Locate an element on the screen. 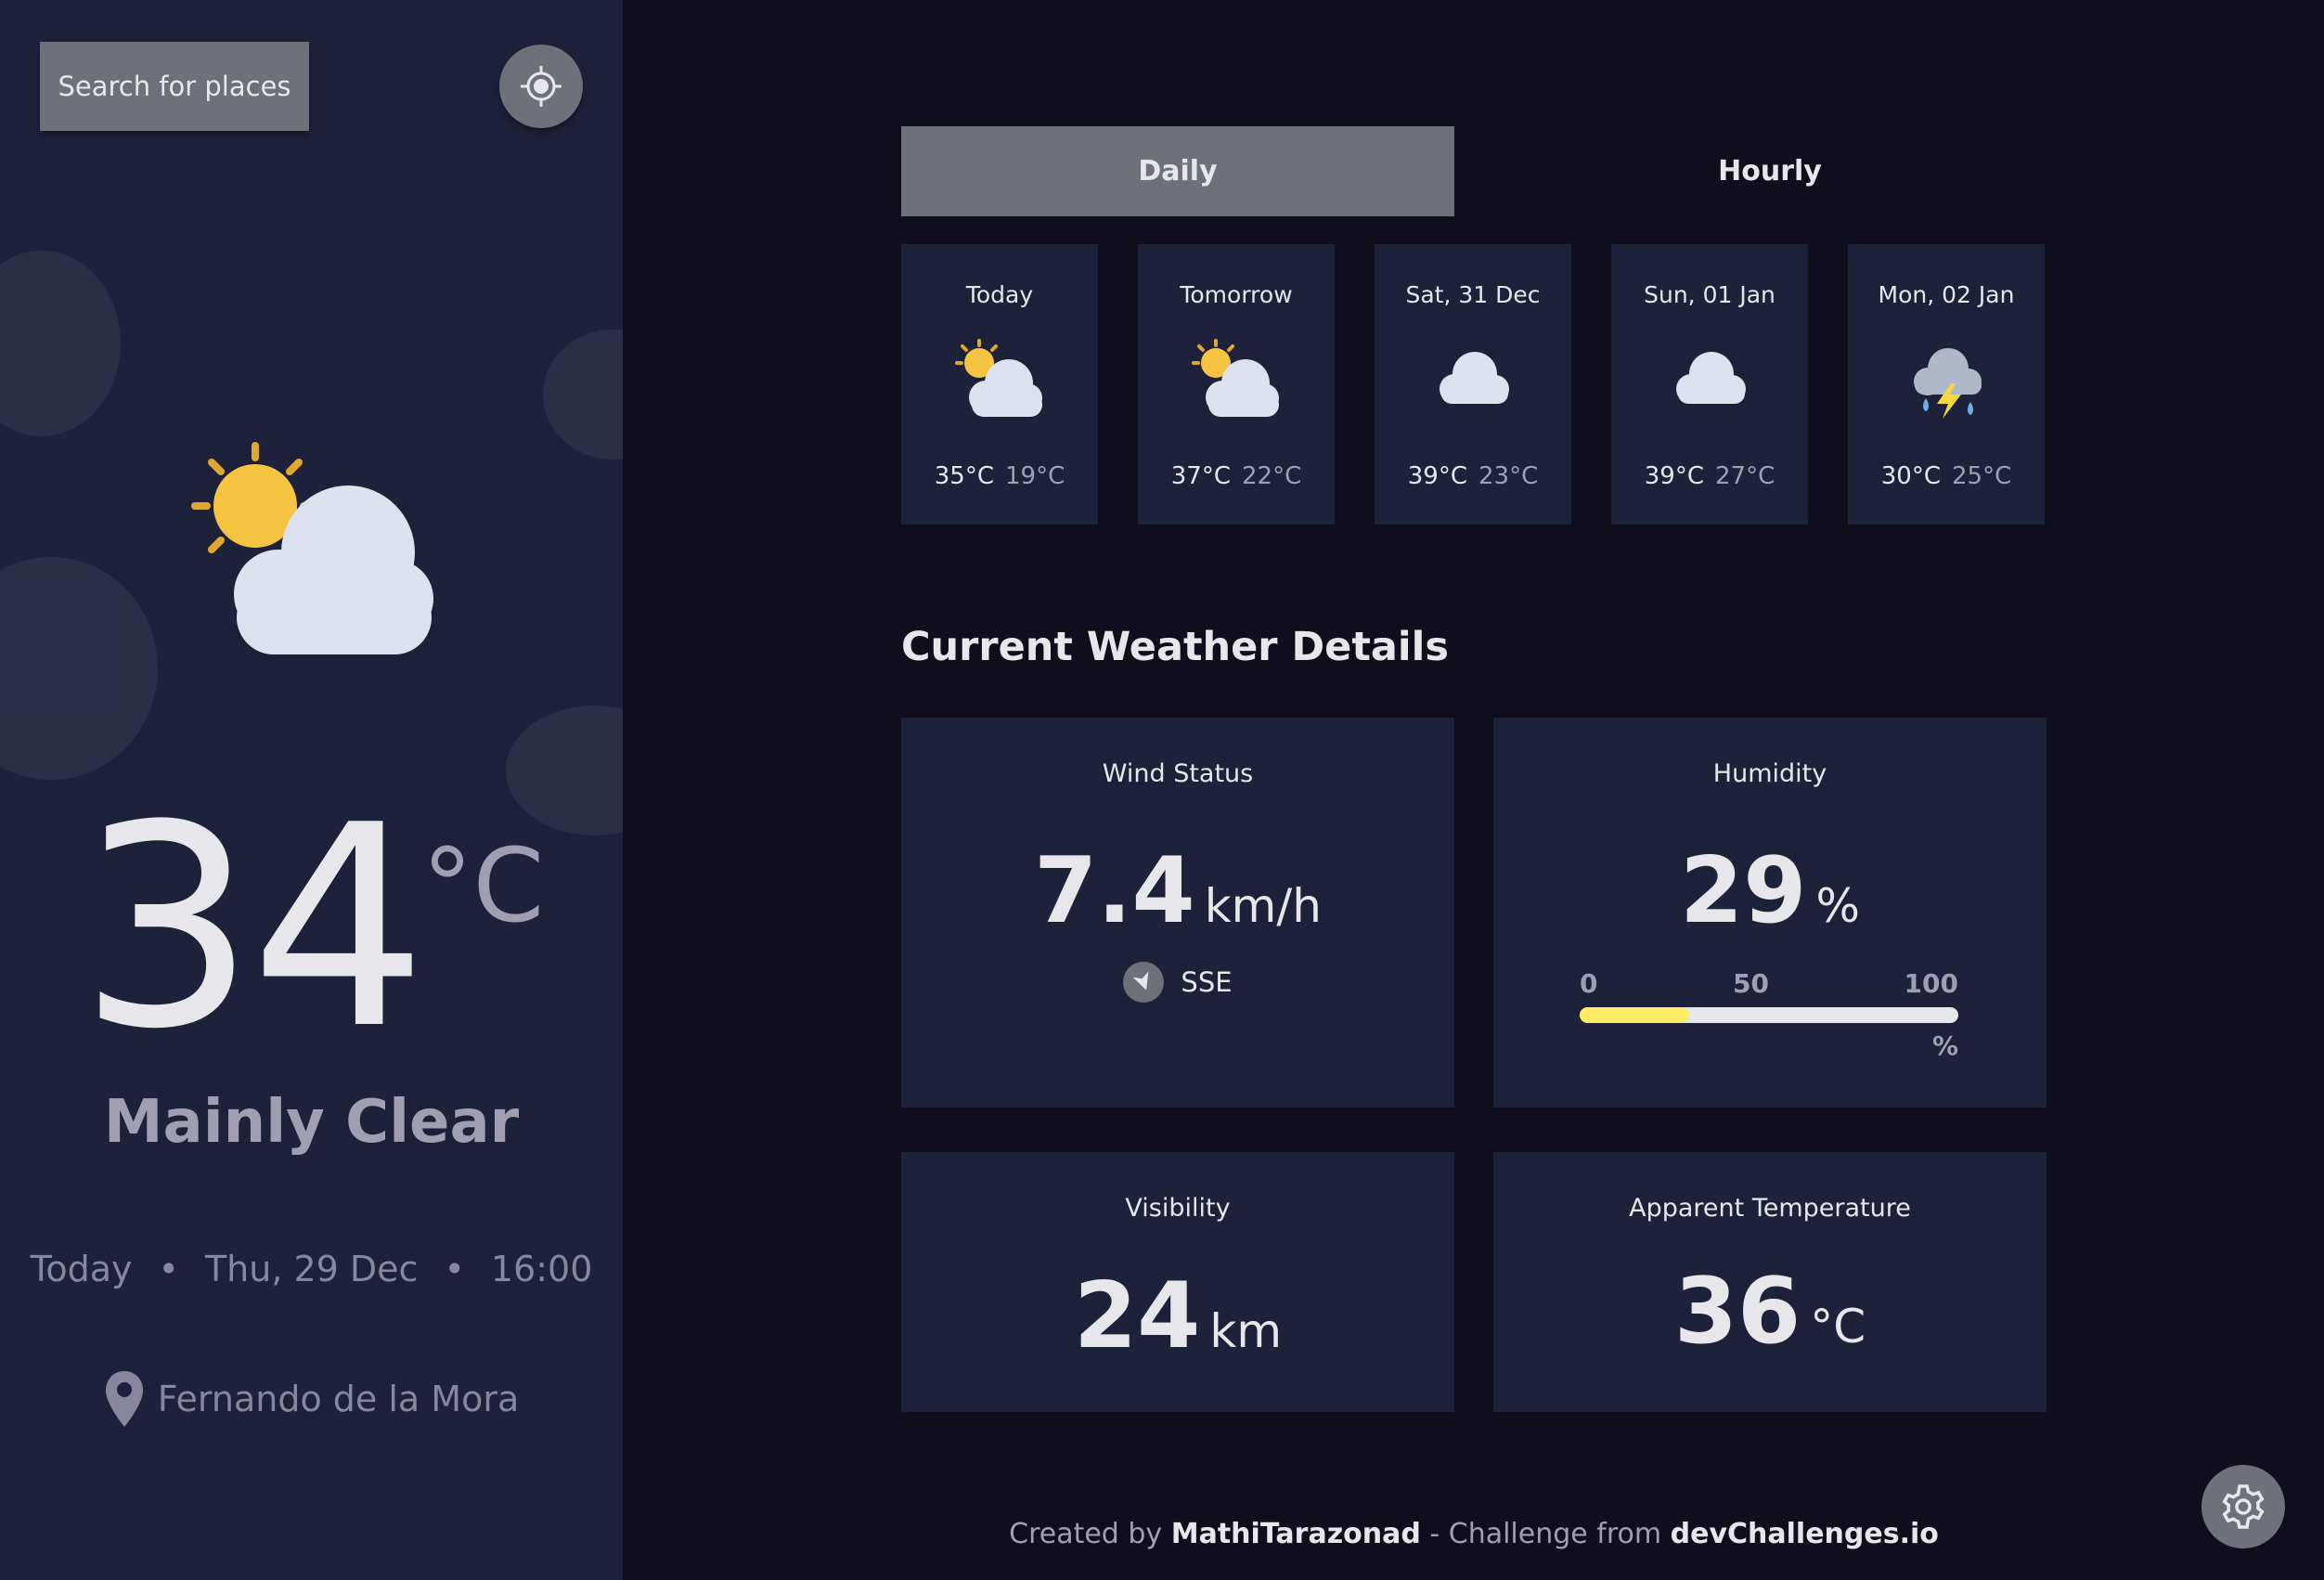  forecast-day: Today is located at coordinates (1000, 294).